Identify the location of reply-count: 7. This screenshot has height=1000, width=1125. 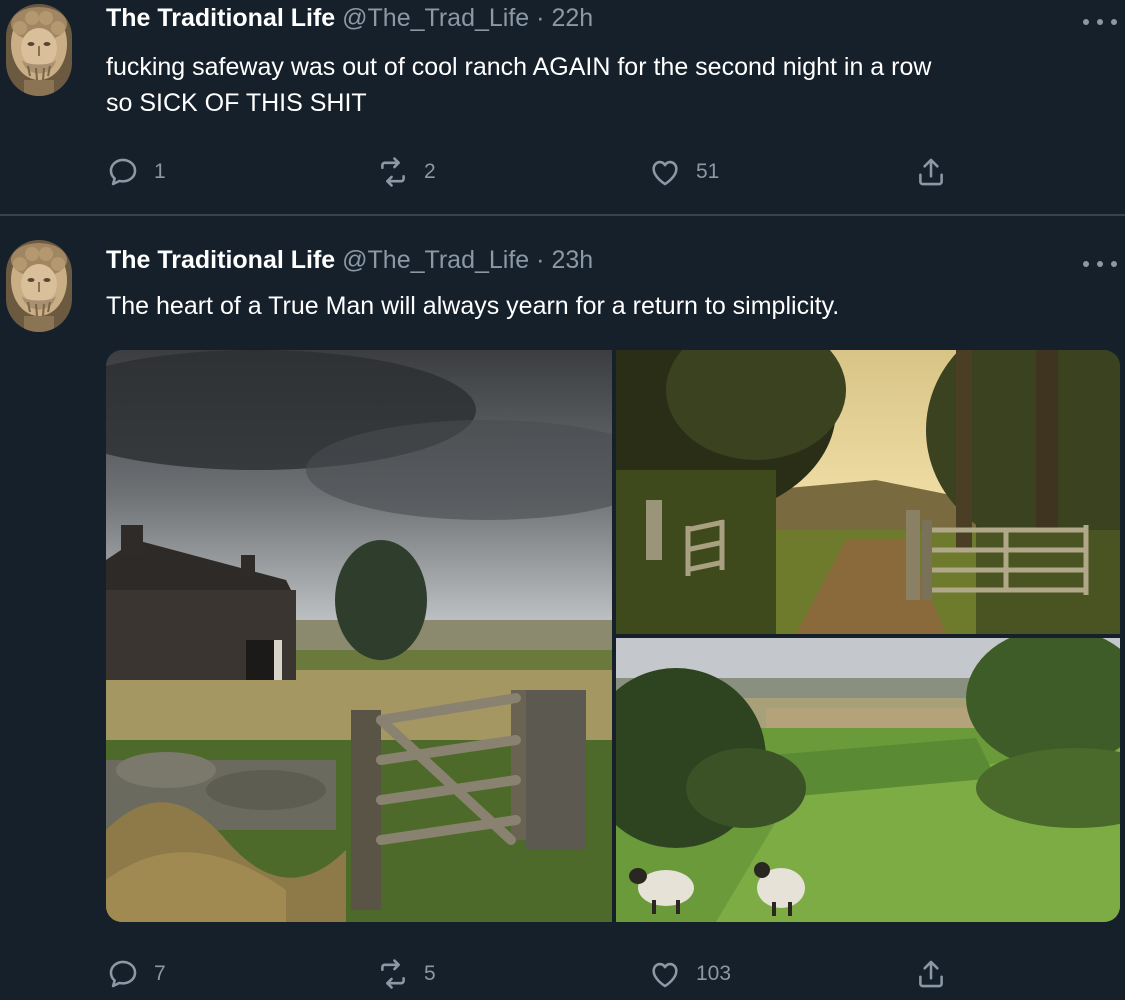
(160, 973).